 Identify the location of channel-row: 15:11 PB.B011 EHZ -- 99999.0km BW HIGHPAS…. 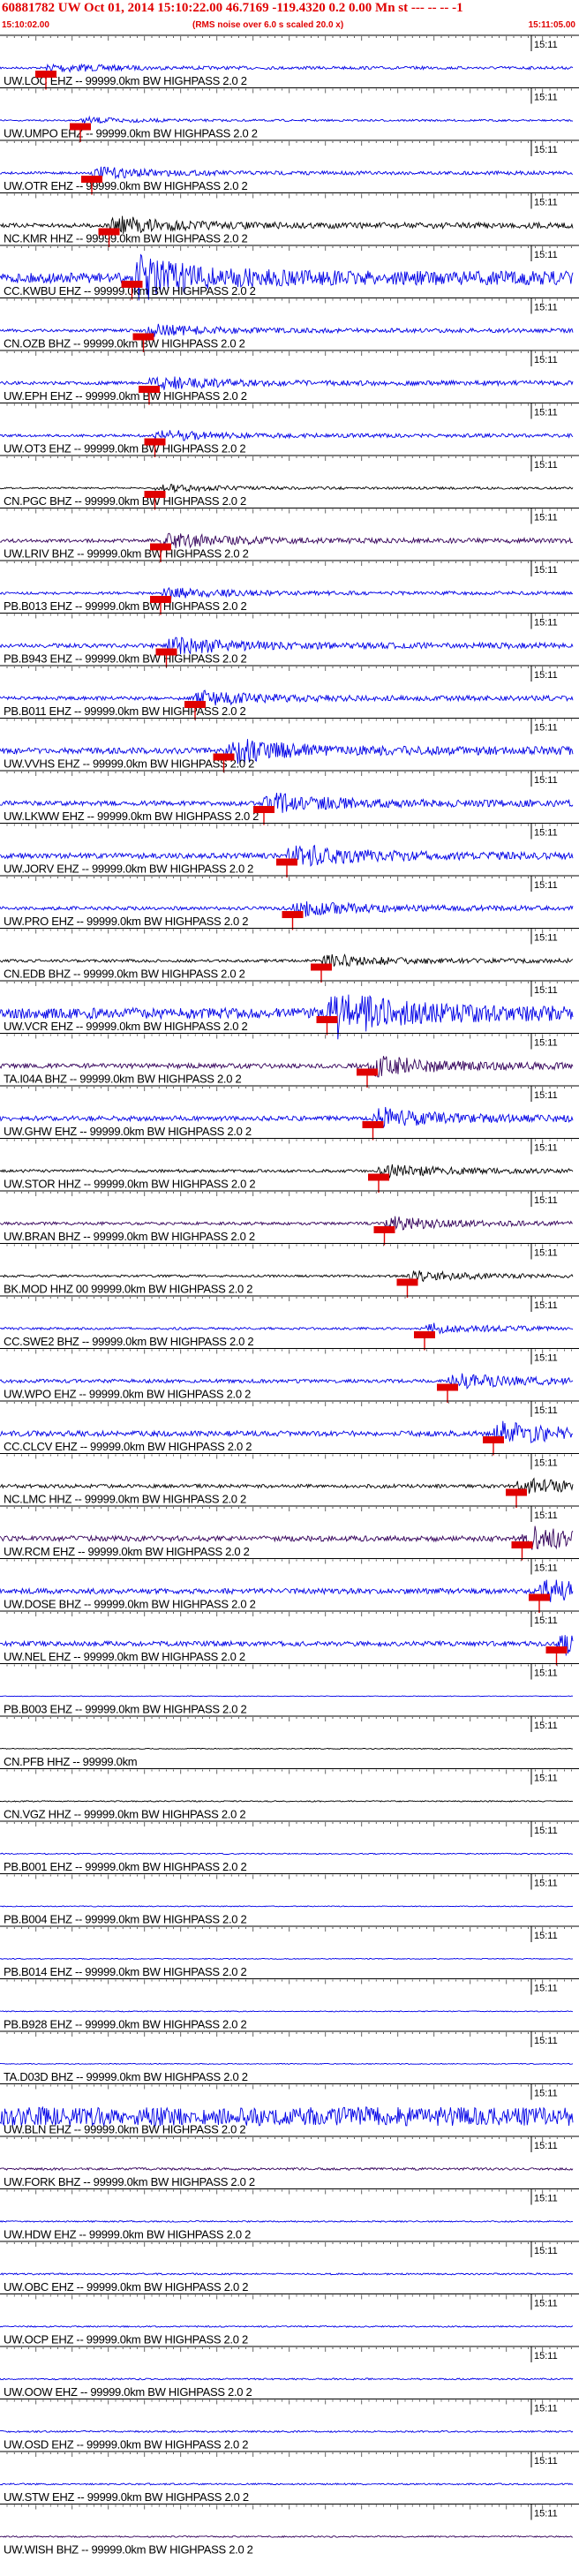
(289, 693).